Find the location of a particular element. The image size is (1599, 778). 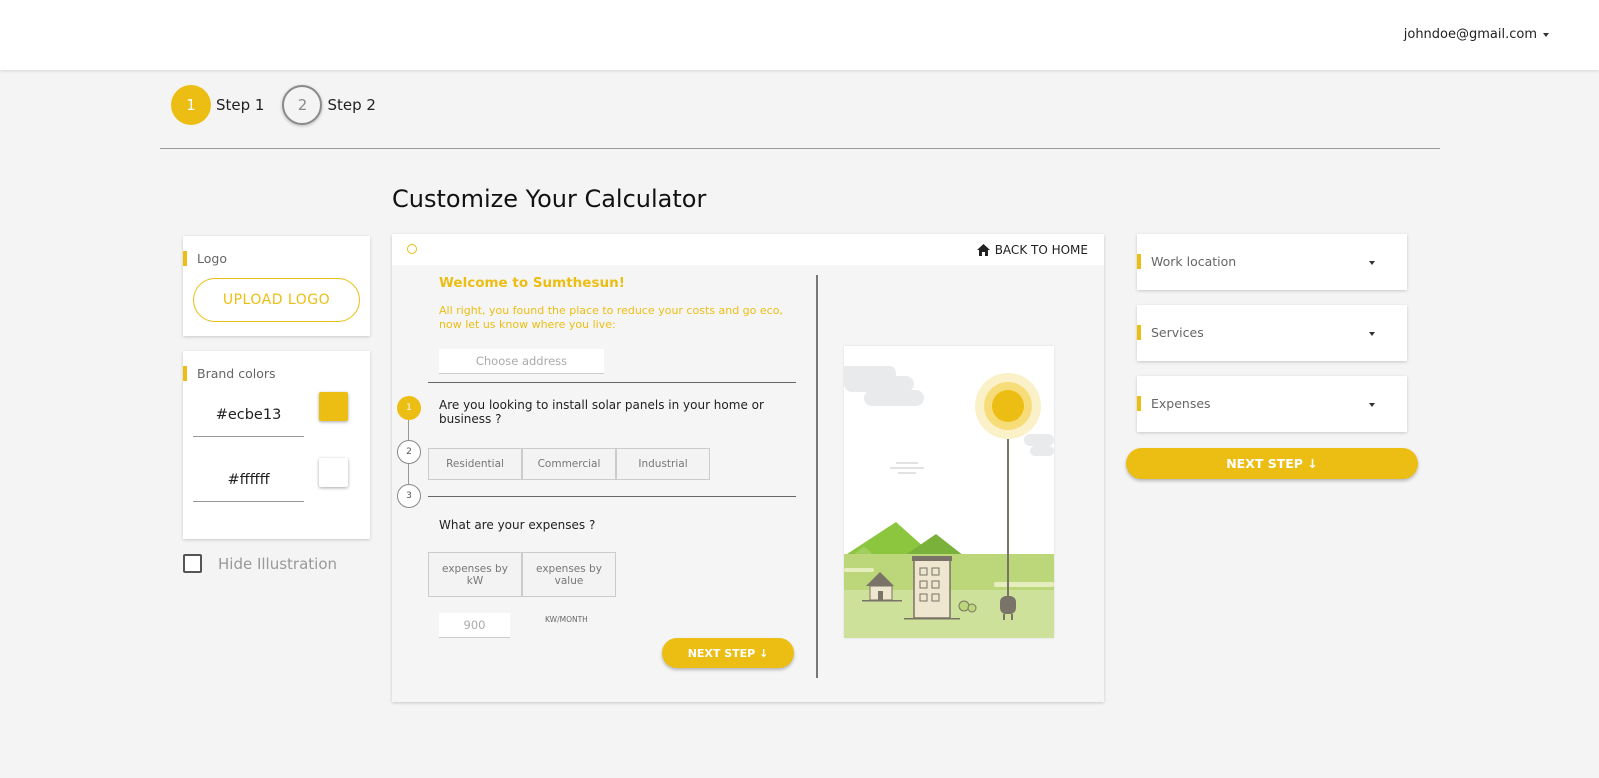

hide-illustration-toggle: Hide Illustration is located at coordinates (260, 563).